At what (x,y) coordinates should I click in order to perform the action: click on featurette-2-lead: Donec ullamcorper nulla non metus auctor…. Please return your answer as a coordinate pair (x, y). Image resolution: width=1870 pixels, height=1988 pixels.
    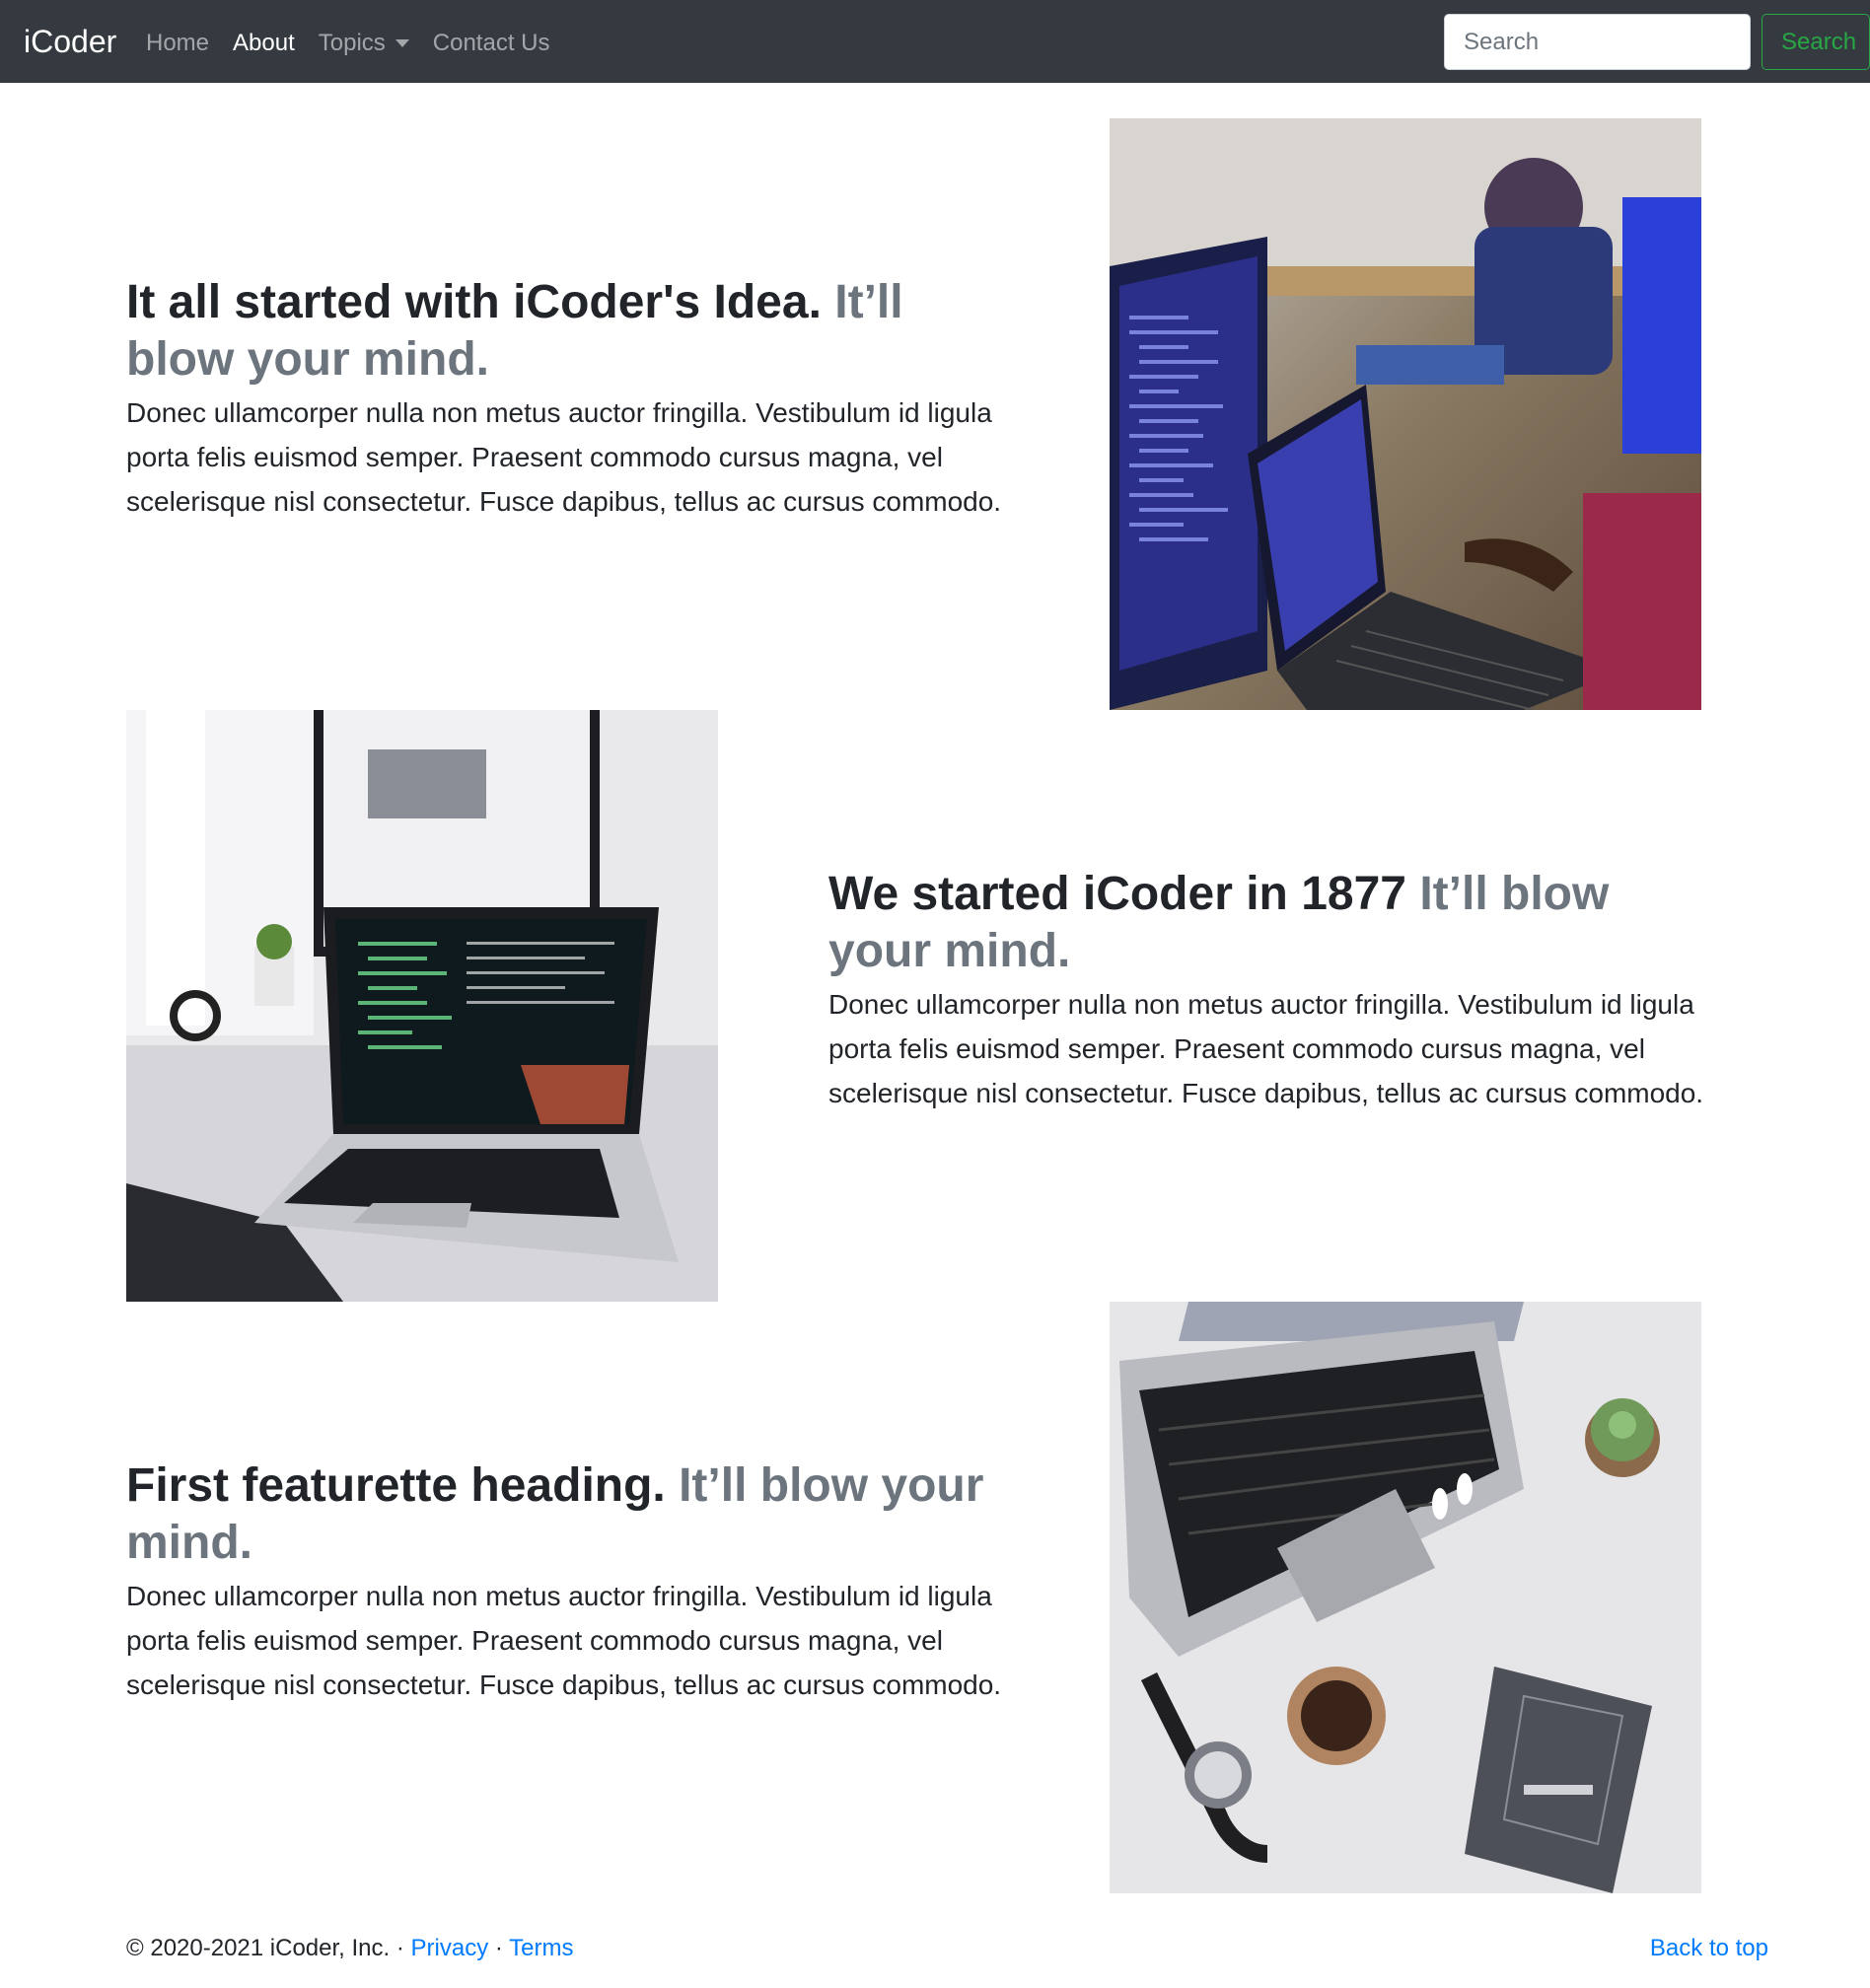
    Looking at the image, I should click on (1266, 1048).